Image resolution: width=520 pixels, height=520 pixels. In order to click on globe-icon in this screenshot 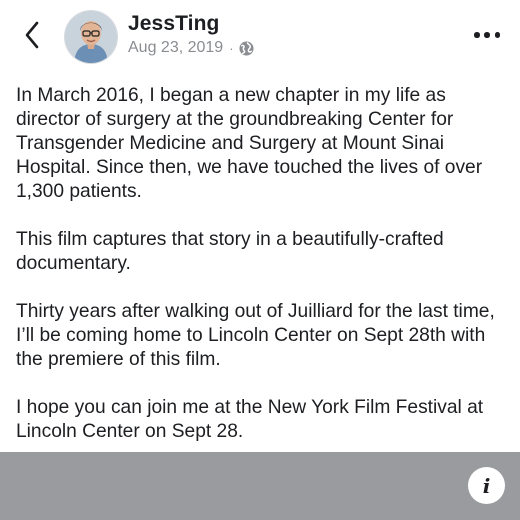, I will do `click(246, 48)`.